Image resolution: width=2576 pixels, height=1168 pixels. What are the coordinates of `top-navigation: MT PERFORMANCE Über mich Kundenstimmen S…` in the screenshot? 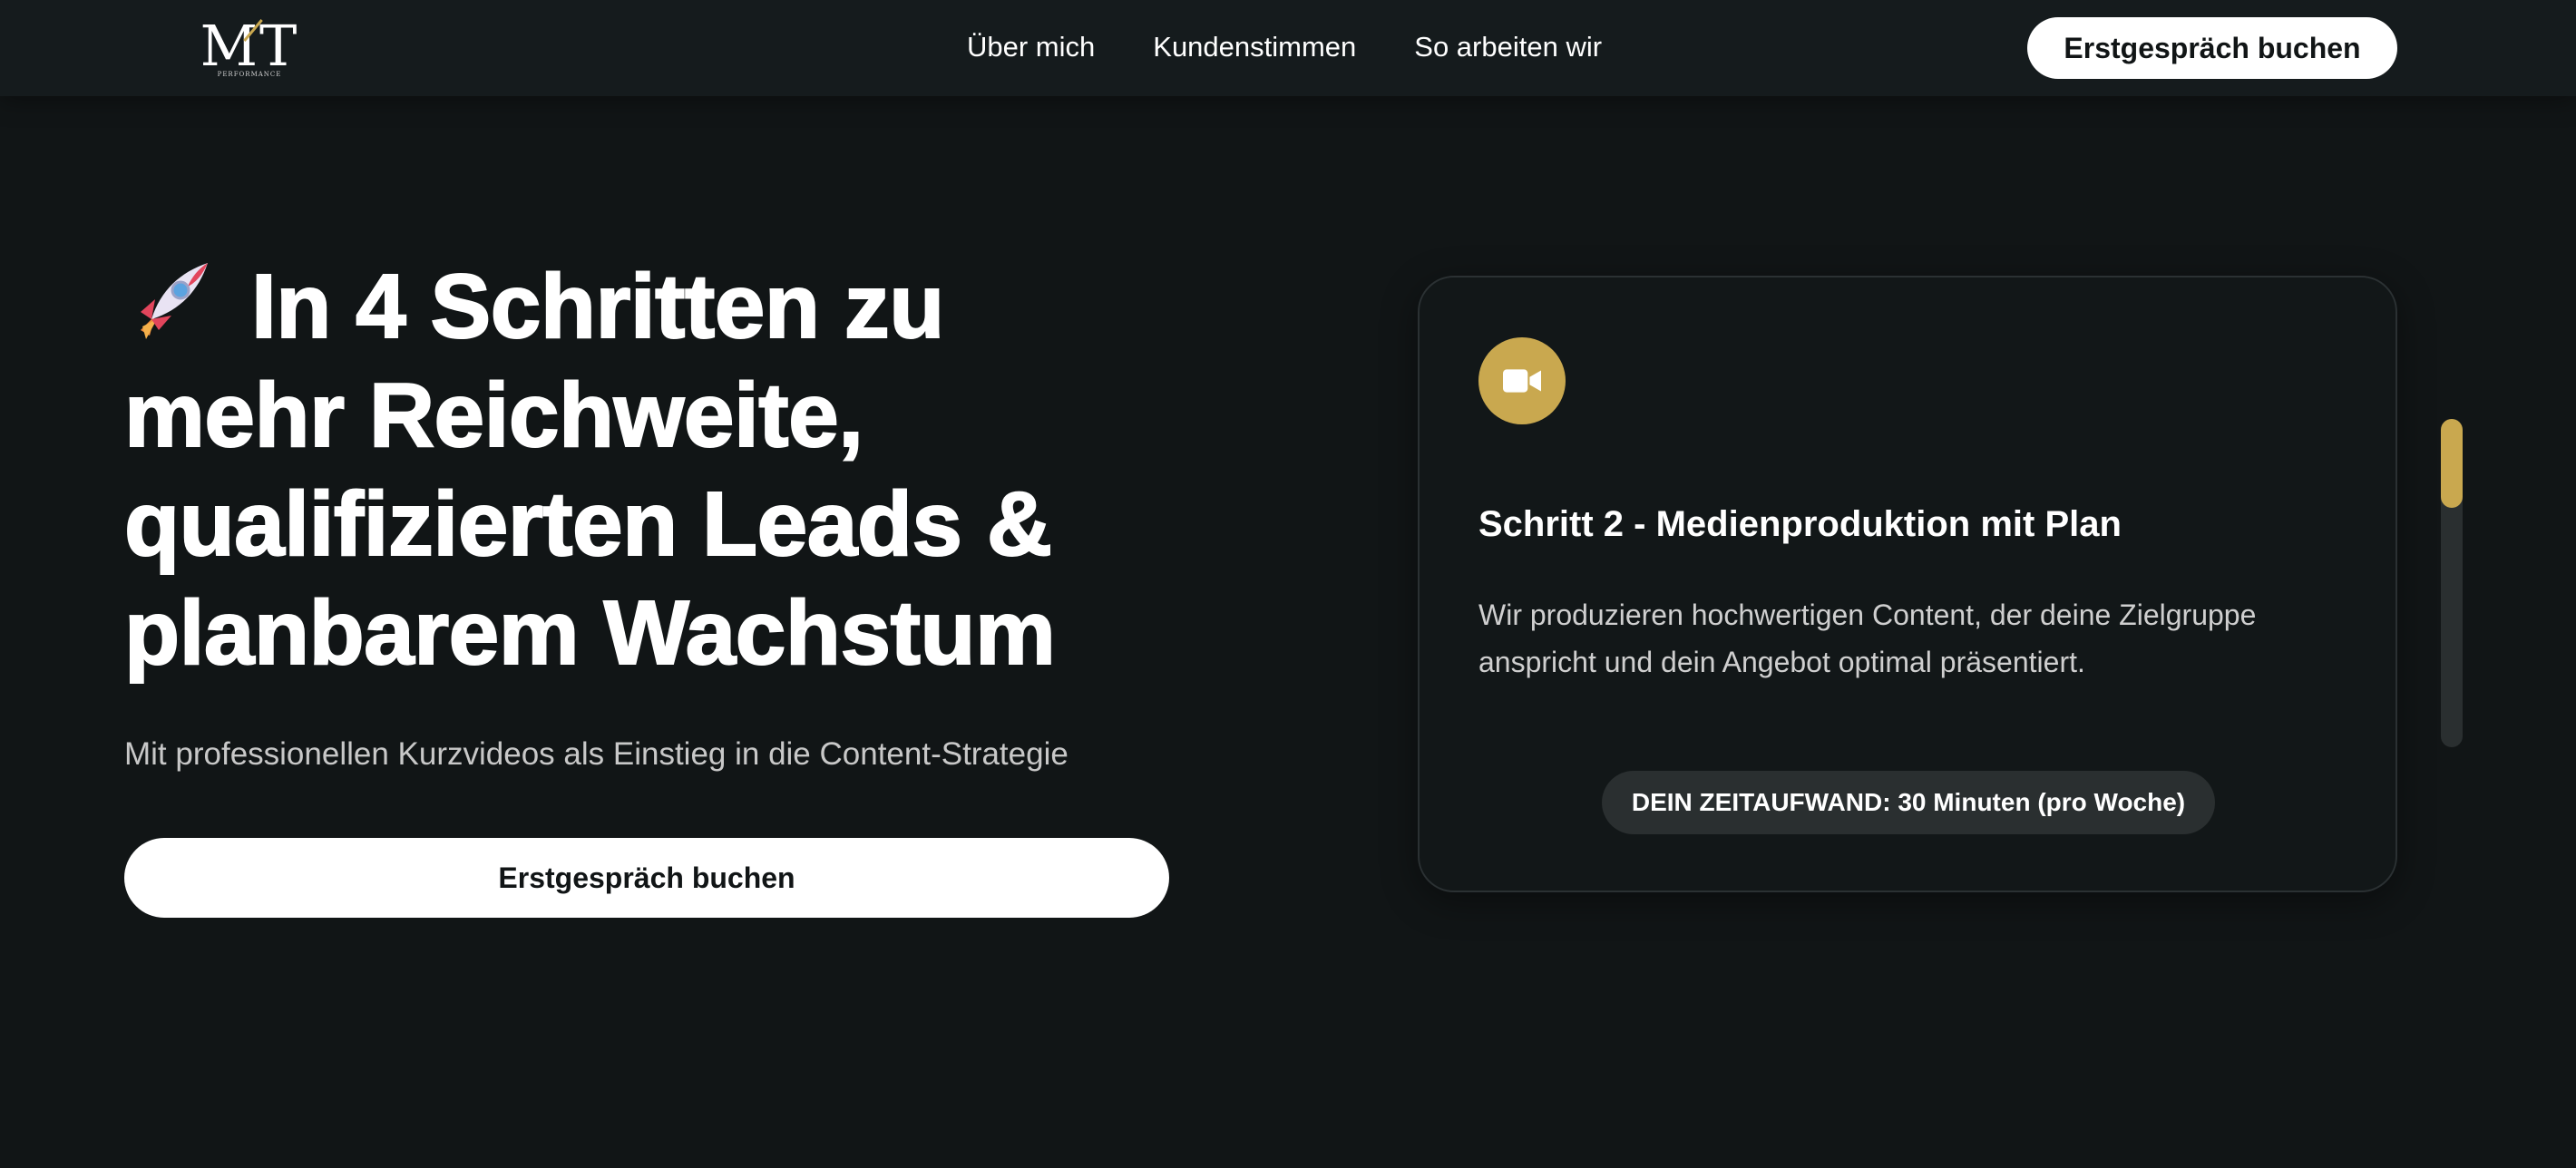 It's located at (1288, 48).